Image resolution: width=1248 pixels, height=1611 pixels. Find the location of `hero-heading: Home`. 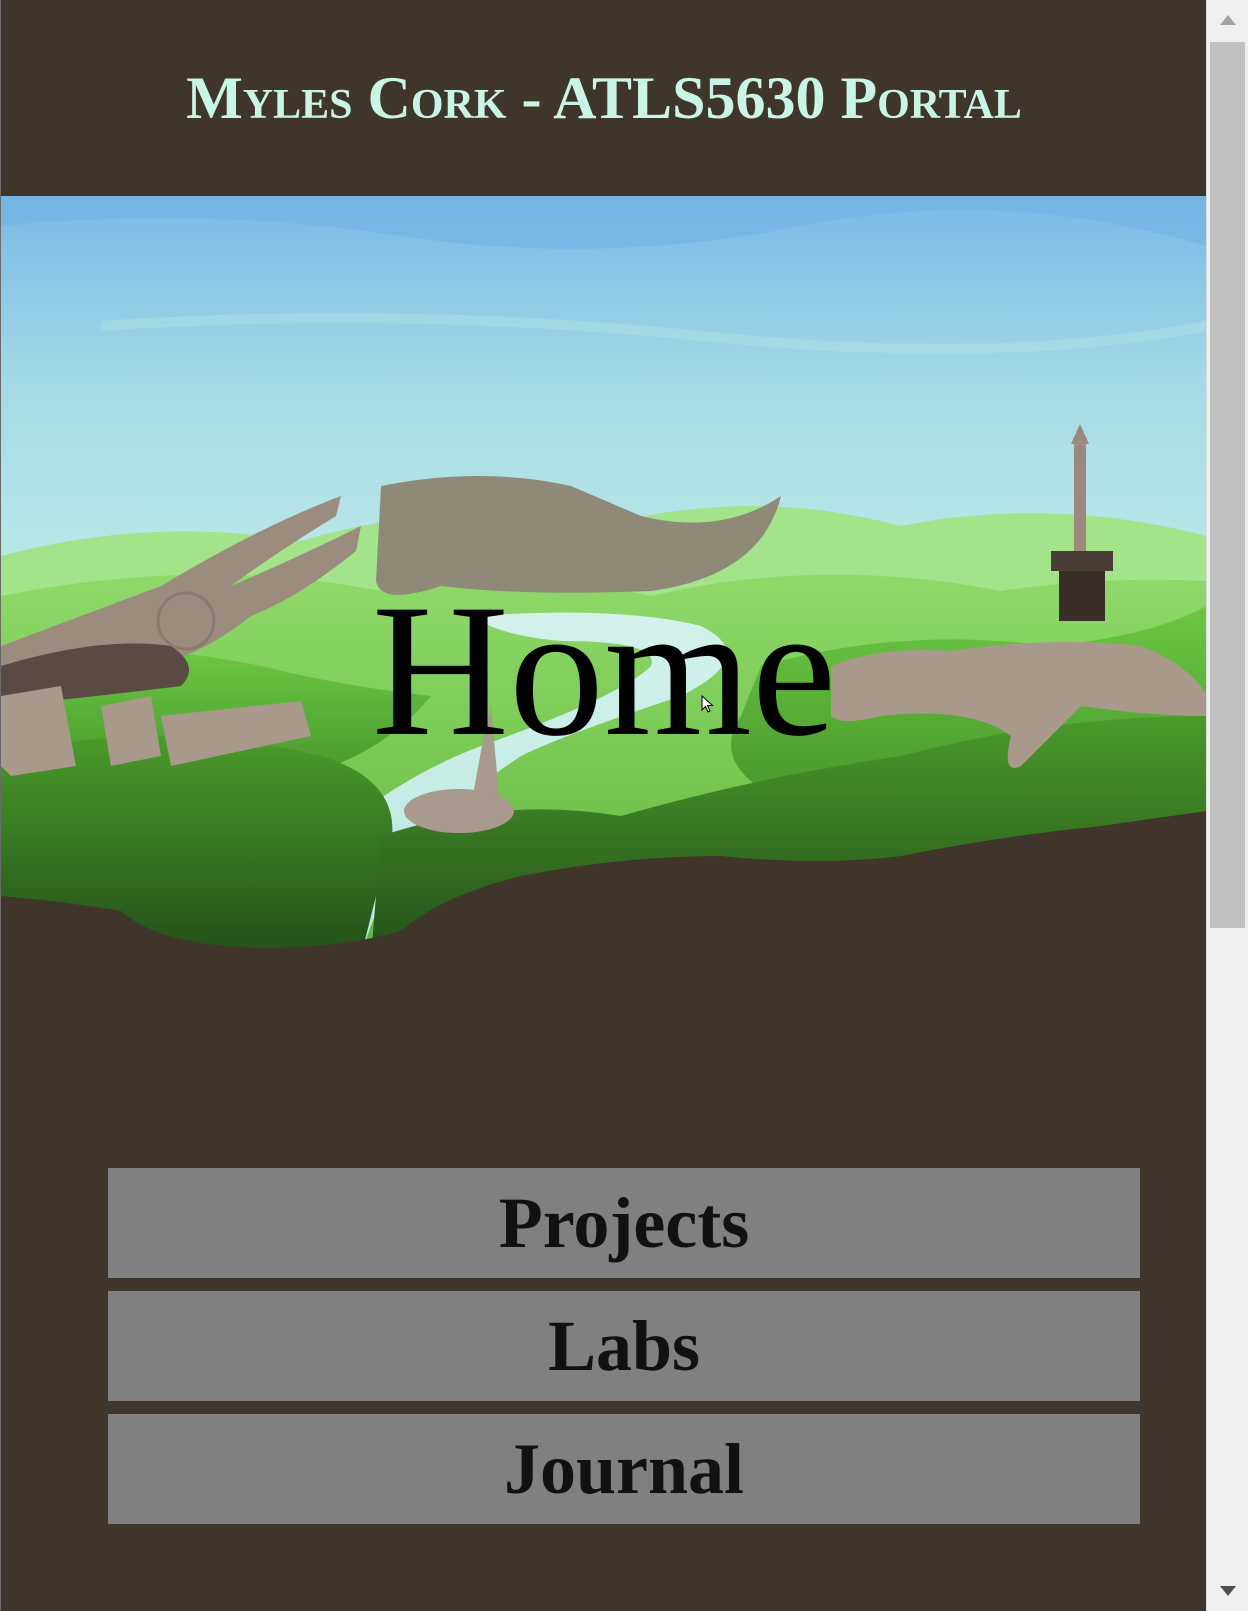

hero-heading: Home is located at coordinates (604, 671).